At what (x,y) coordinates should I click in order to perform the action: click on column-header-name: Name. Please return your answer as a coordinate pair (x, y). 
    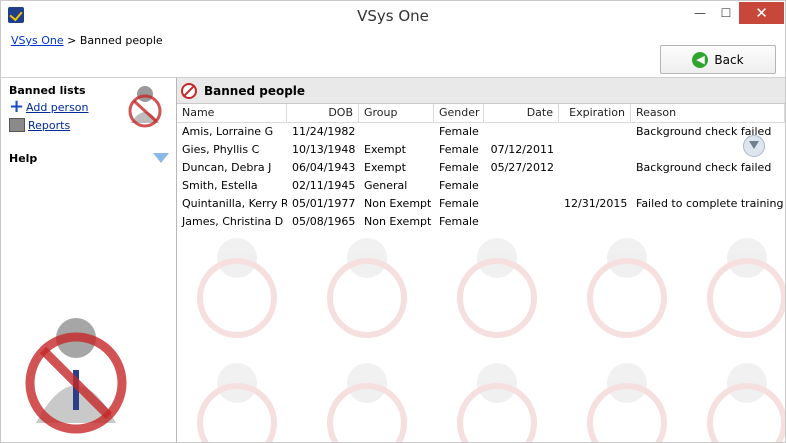
    Looking at the image, I should click on (232, 113).